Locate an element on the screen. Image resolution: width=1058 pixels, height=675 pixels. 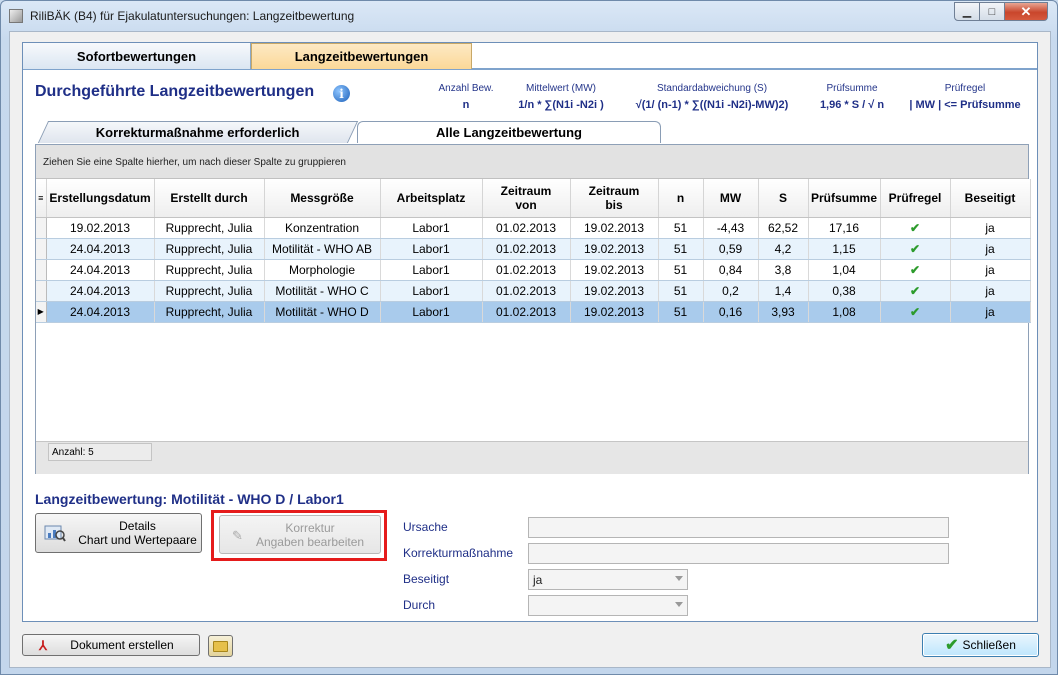
korrektur-button: ✎ Korrektur Angaben bearbeiten is located at coordinates (300, 534).